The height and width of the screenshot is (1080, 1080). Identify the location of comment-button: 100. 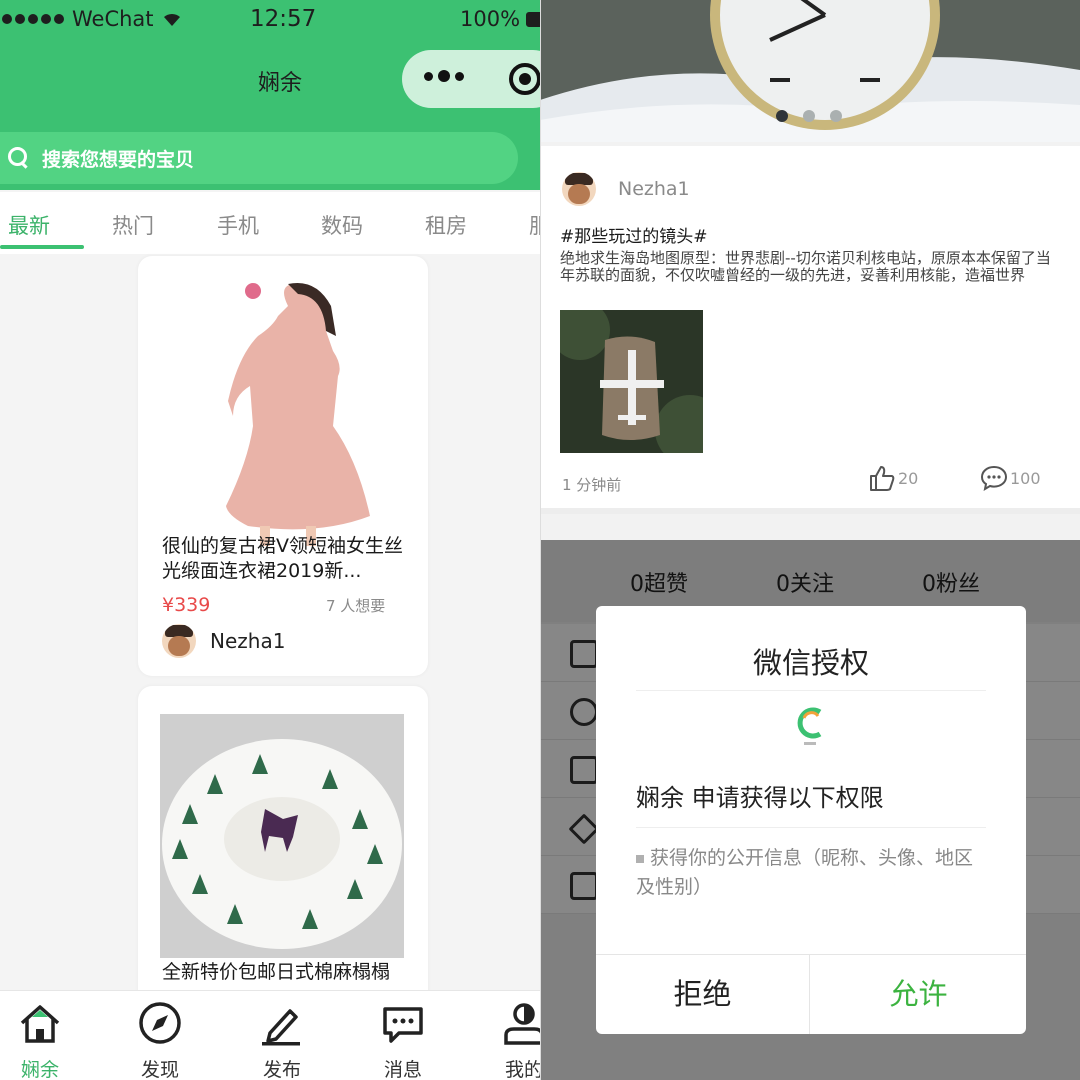
(1010, 478).